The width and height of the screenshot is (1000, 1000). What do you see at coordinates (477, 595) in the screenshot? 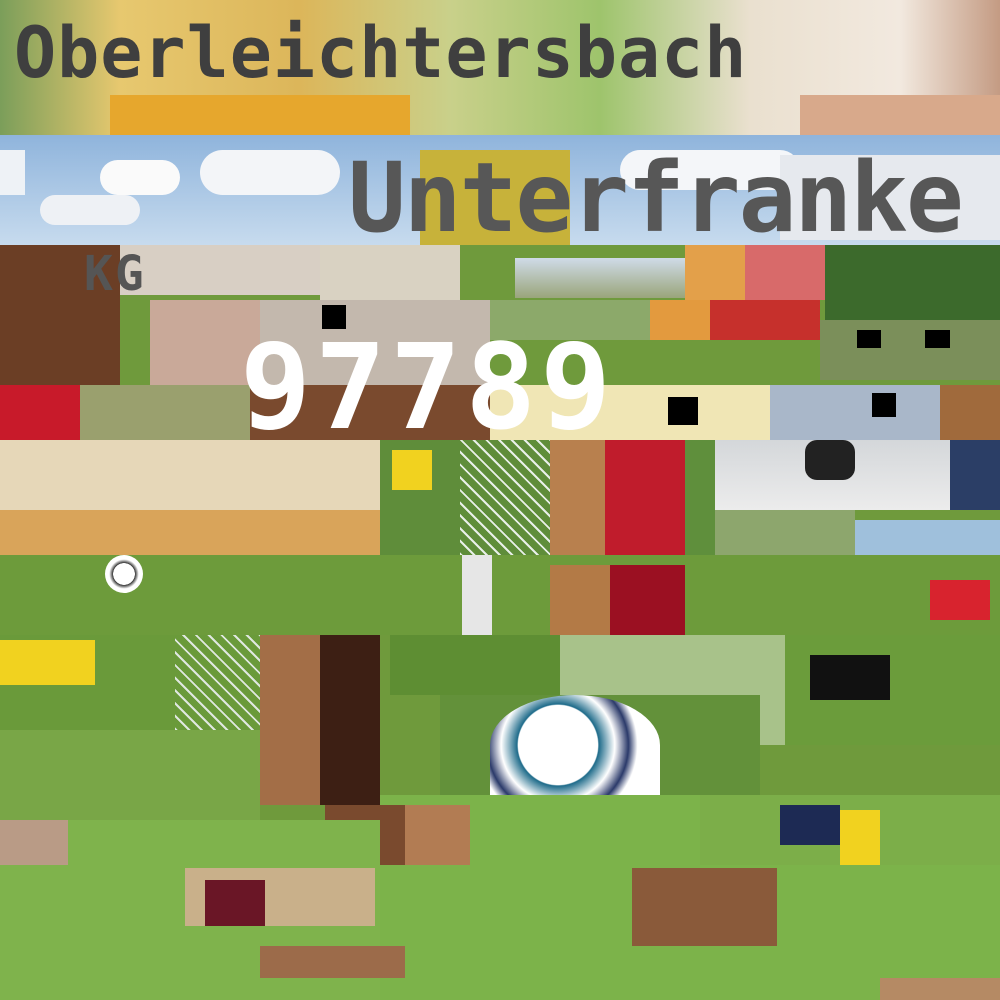
I see `goal-post-tile` at bounding box center [477, 595].